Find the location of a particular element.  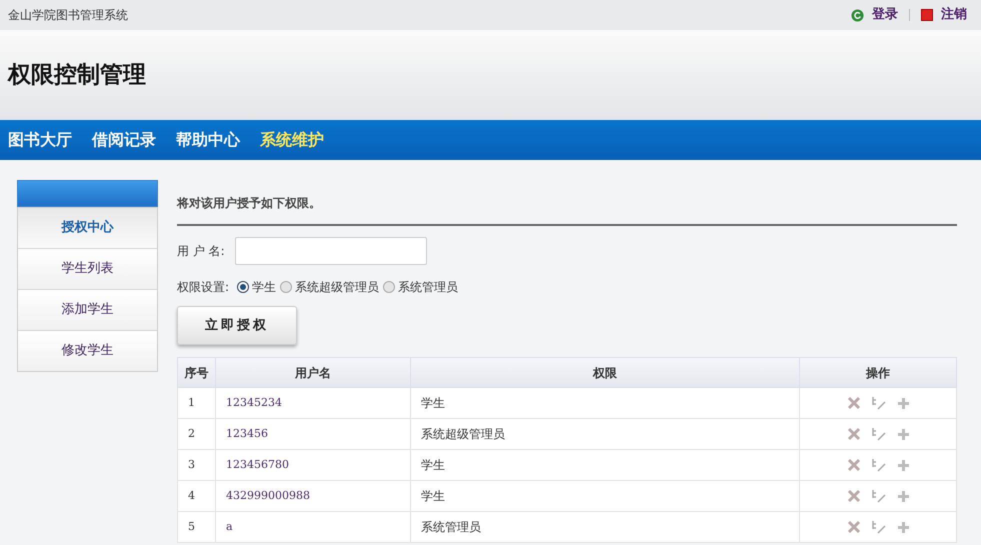

login-link: 登录 is located at coordinates (885, 15).